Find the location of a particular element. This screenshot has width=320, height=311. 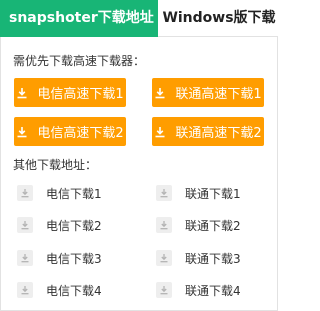

link-label: 联通下载2 is located at coordinates (213, 225).